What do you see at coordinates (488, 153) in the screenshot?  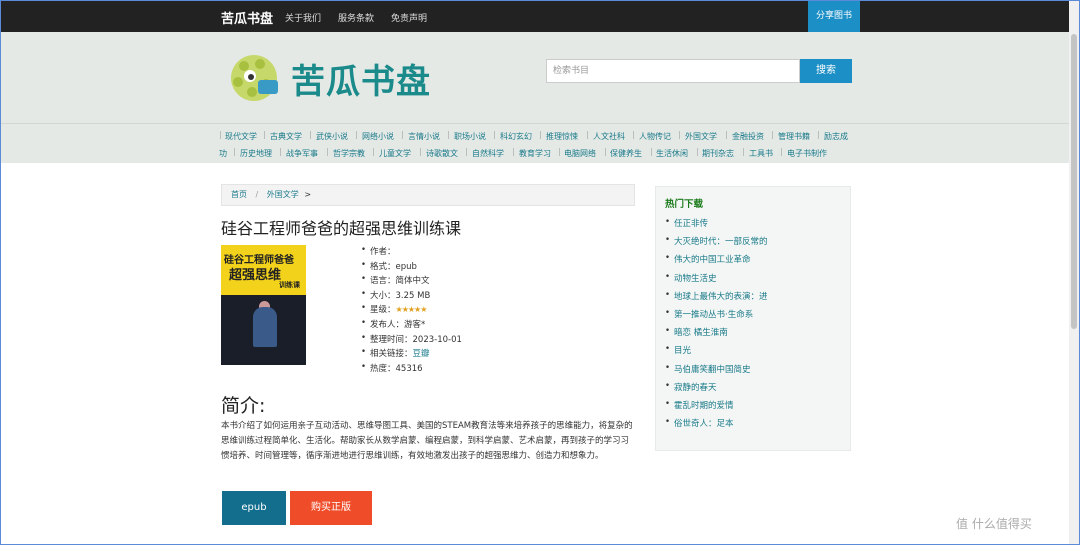 I see `category-science: 自然科学` at bounding box center [488, 153].